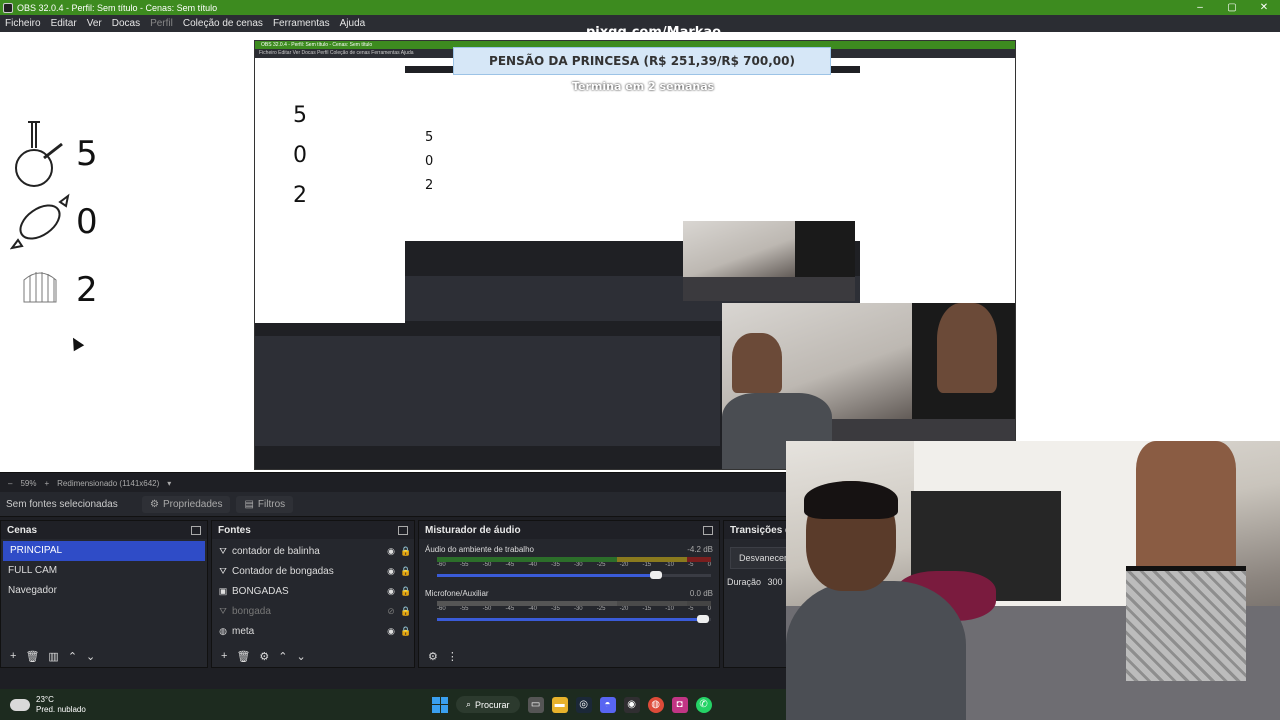  Describe the element at coordinates (104, 571) in the screenshot. I see `scene-item-full-cam: FULL CAM` at that location.